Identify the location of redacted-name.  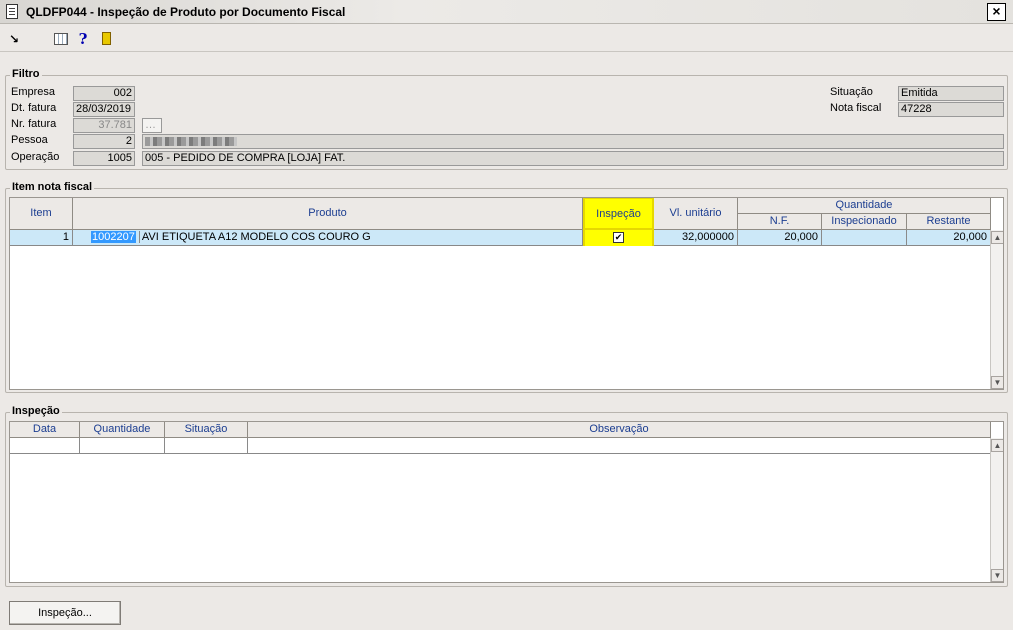
(191, 141).